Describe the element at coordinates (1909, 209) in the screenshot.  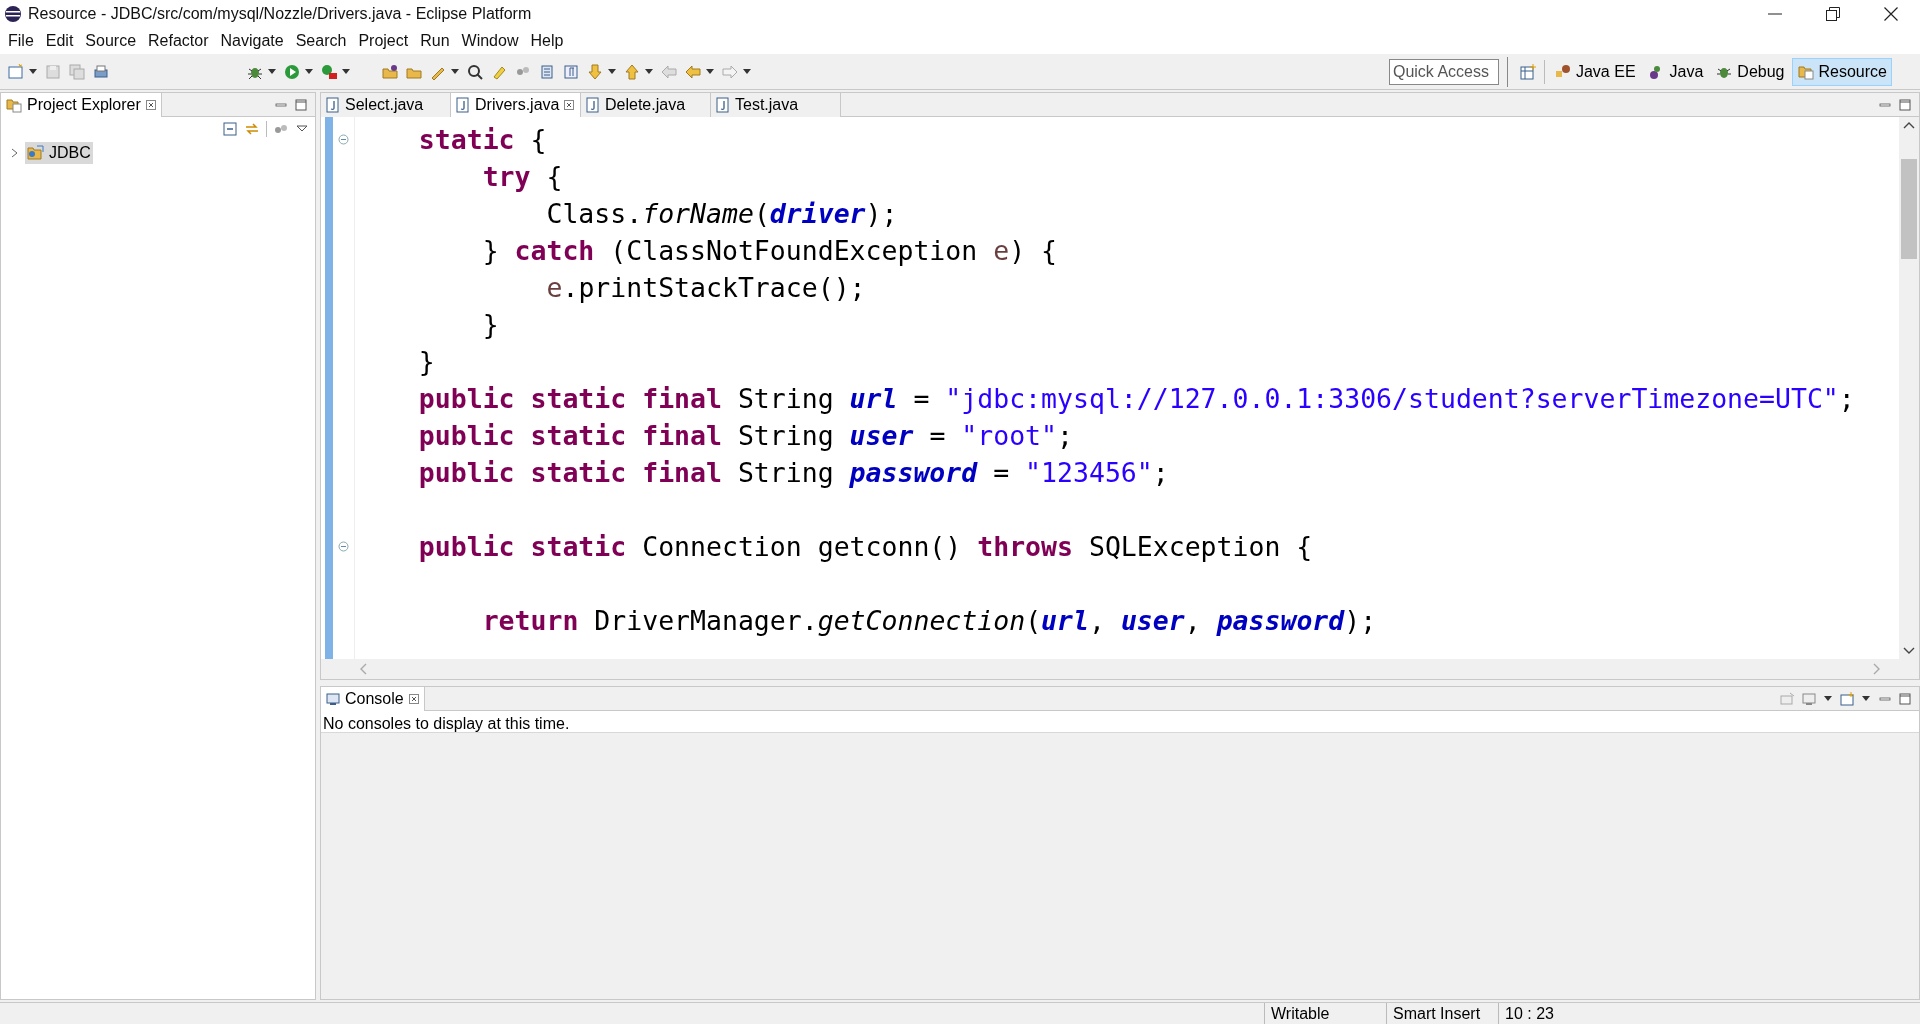
I see `scrollbar-thumb` at that location.